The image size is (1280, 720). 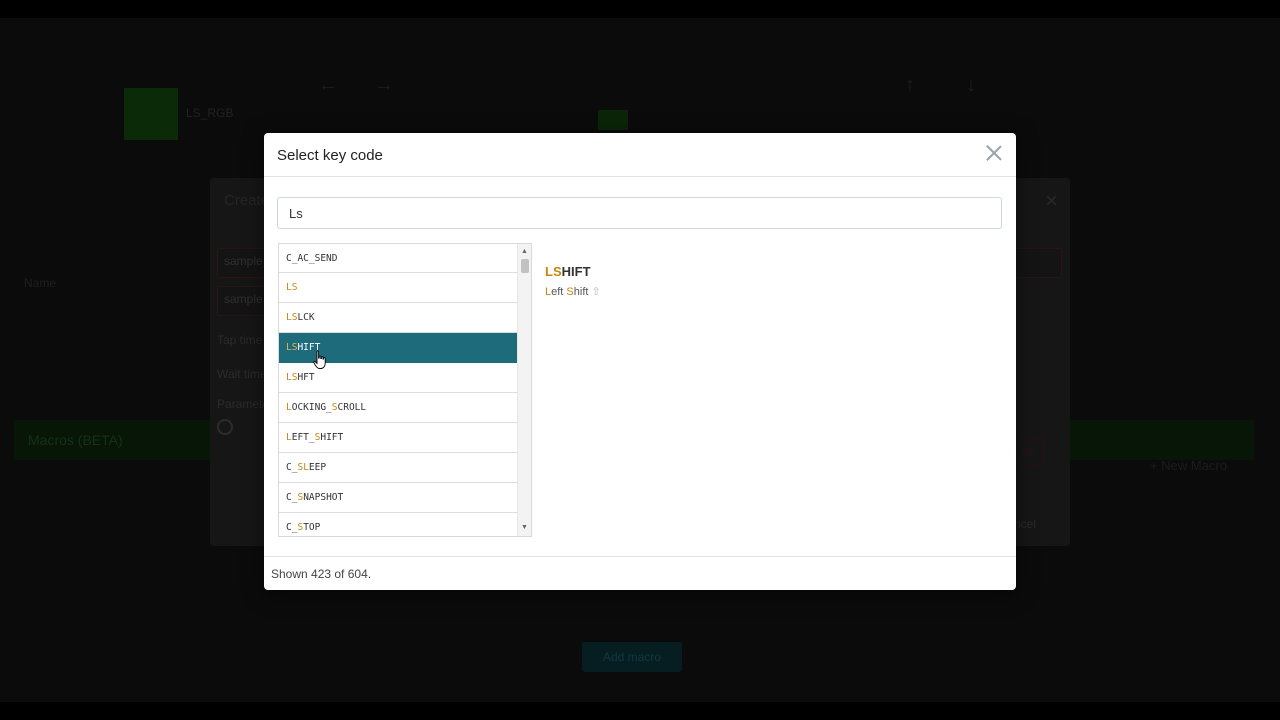 I want to click on arrow-up-icon: ↑, so click(x=910, y=85).